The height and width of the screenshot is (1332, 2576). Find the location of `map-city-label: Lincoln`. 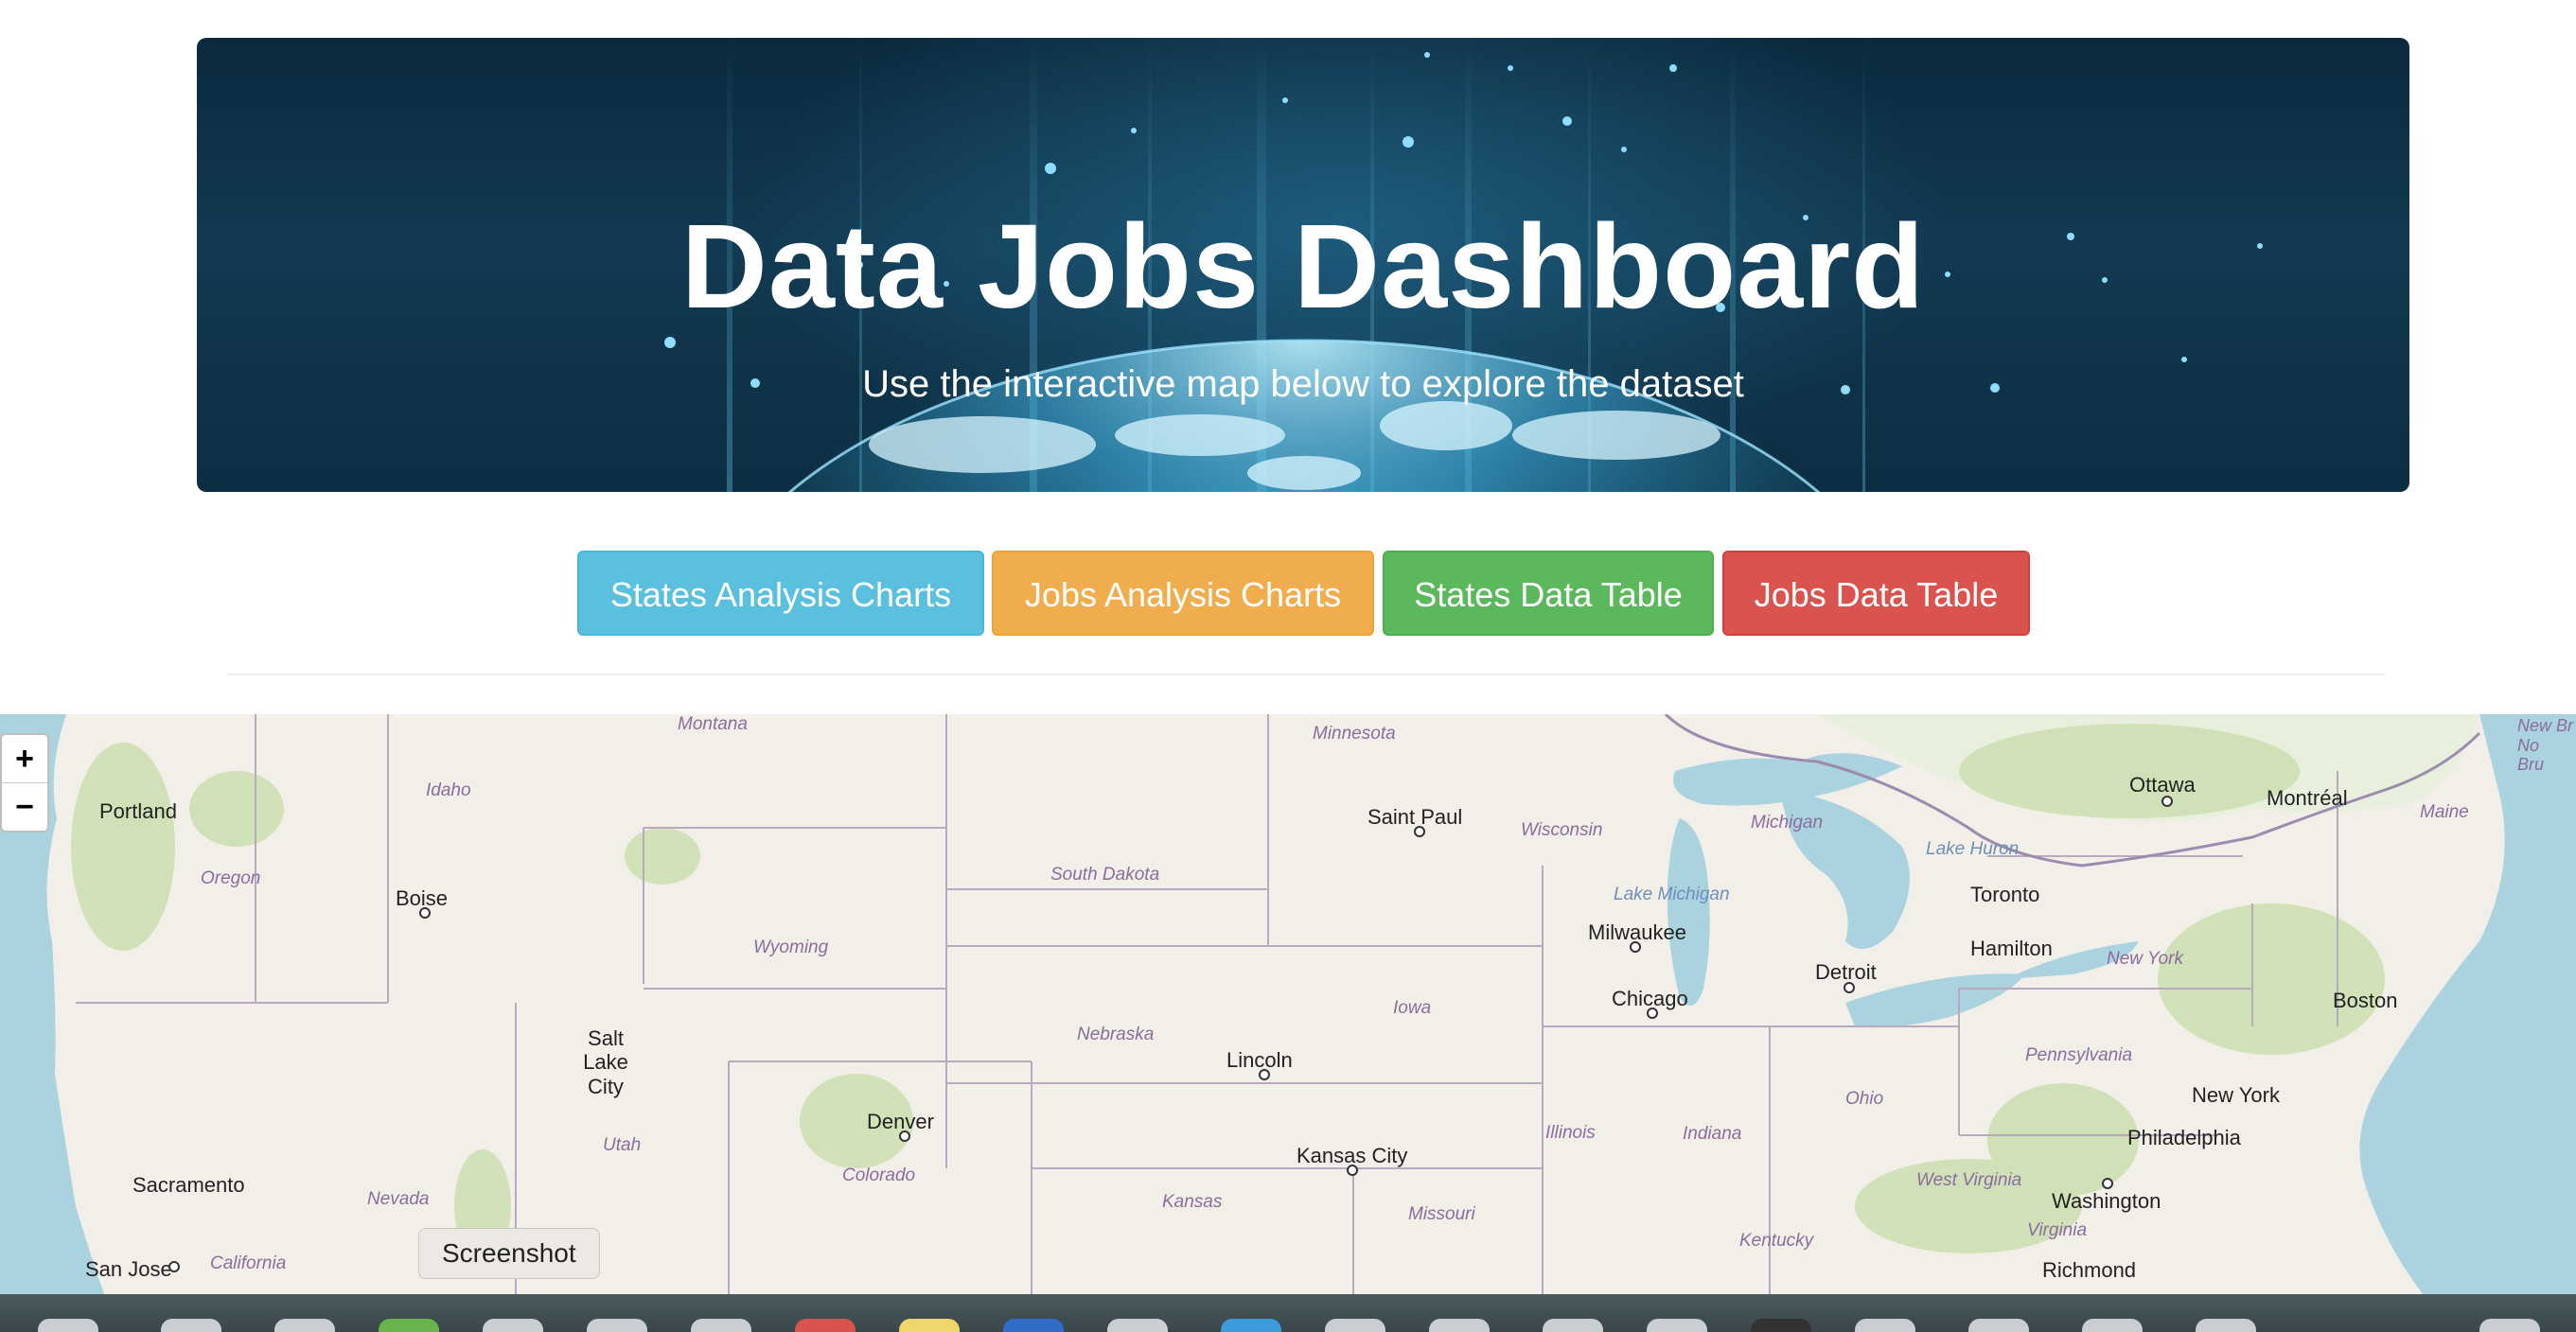

map-city-label: Lincoln is located at coordinates (1259, 1060).